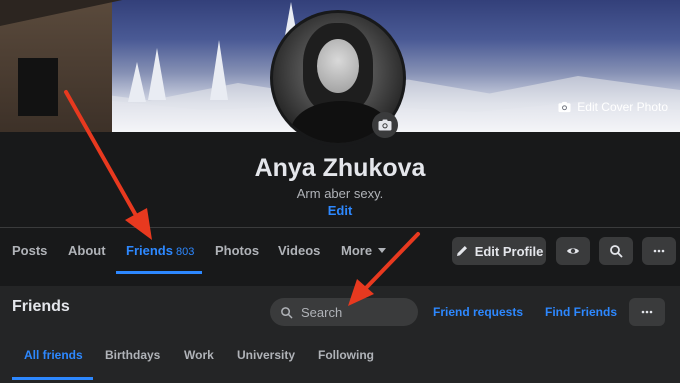  I want to click on tab-more-label: More, so click(357, 250).